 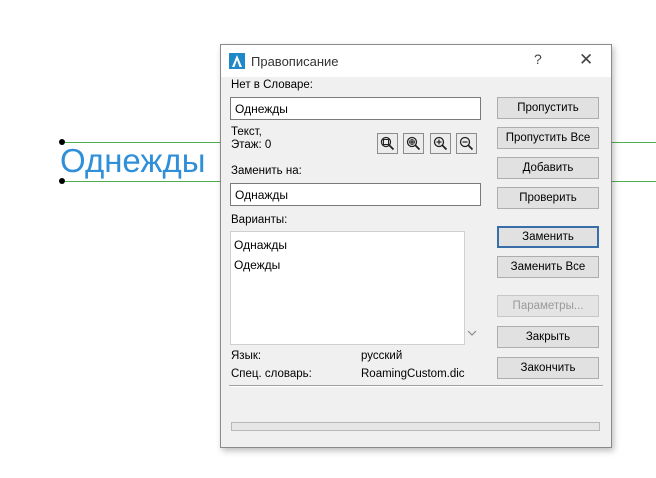 I want to click on language-value: русский, so click(x=382, y=356).